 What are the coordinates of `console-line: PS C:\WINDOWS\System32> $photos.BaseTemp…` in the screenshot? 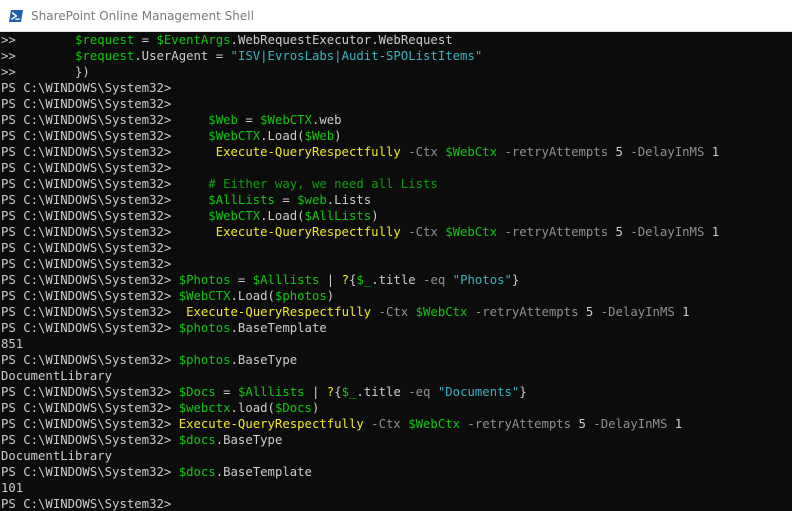 It's located at (396, 328).